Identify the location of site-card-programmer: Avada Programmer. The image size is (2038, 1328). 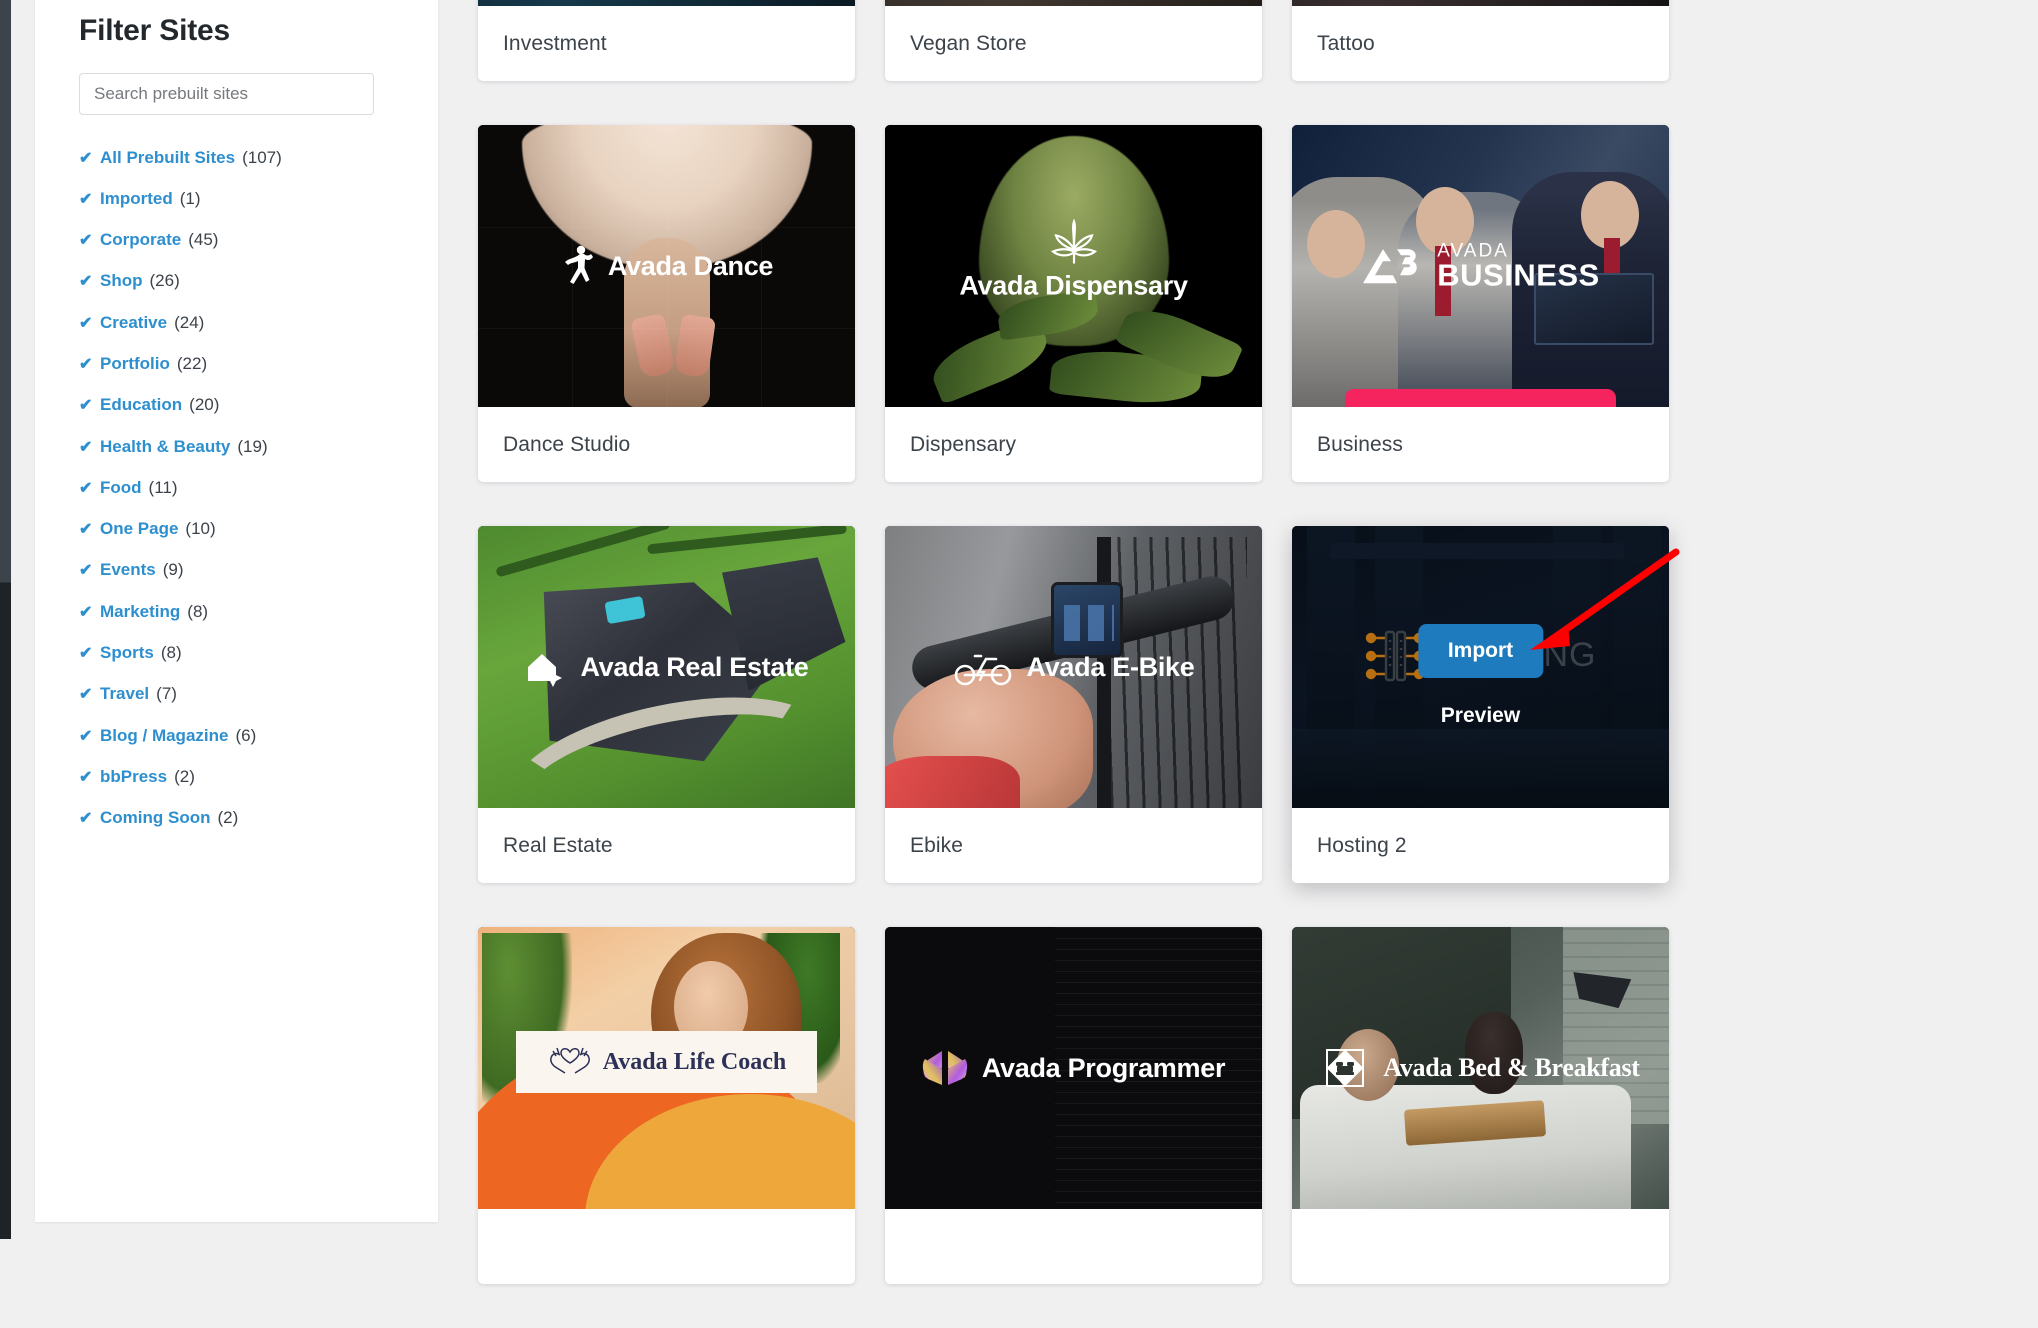
(1073, 1105).